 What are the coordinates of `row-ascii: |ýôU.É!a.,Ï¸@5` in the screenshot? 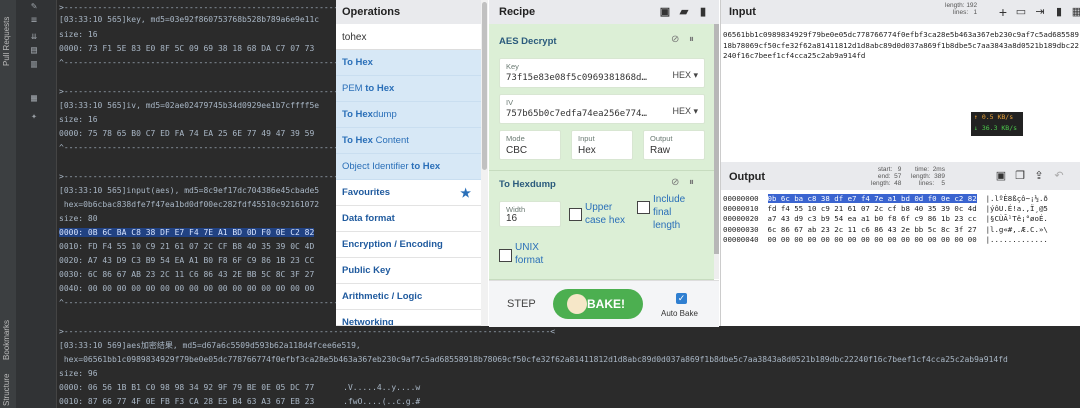 It's located at (1016, 209).